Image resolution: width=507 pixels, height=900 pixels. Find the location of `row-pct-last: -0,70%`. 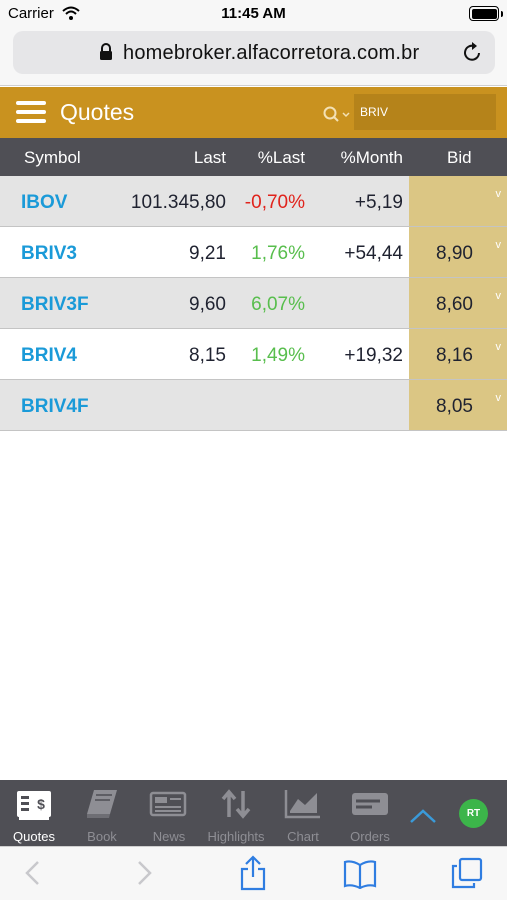

row-pct-last: -0,70% is located at coordinates (274, 202).